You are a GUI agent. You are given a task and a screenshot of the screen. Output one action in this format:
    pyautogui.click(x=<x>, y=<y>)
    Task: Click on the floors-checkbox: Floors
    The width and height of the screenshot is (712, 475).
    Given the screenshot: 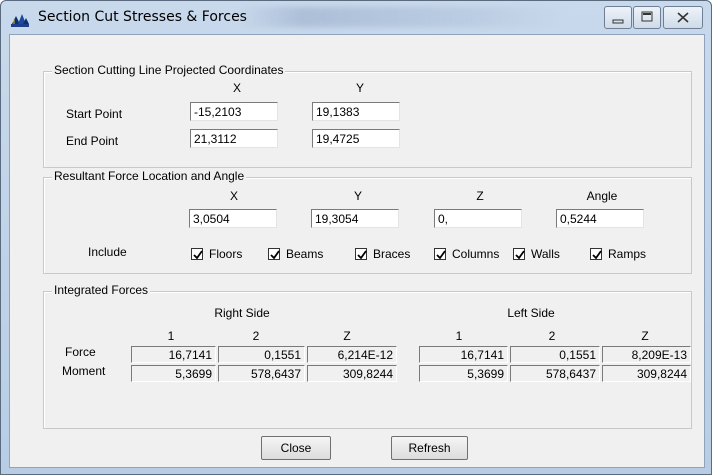 What is the action you would take?
    pyautogui.click(x=216, y=254)
    